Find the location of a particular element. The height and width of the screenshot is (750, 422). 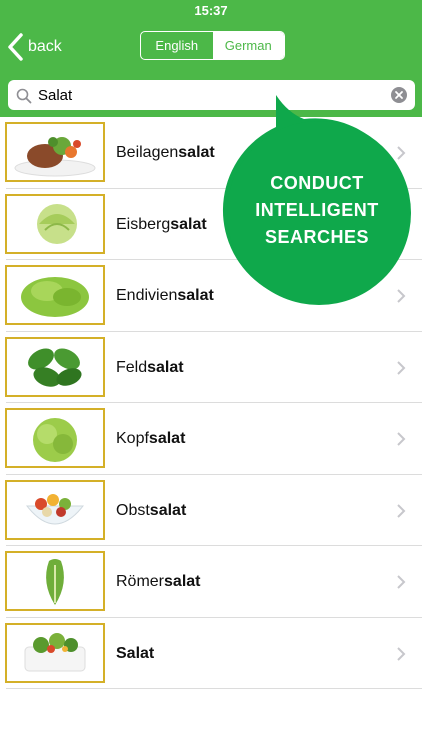

lambs-lettuce-thumbnail is located at coordinates (55, 366).